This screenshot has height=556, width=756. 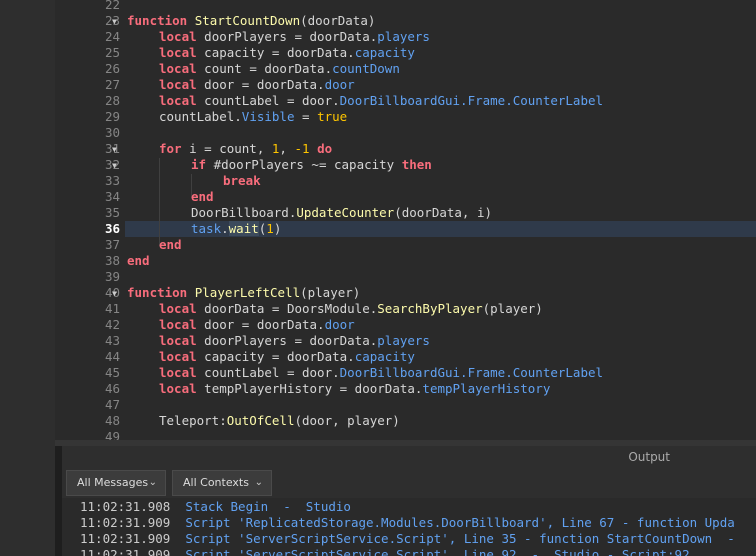 What do you see at coordinates (291, 340) in the screenshot?
I see `code-text: doorPlayers = doorData.` at bounding box center [291, 340].